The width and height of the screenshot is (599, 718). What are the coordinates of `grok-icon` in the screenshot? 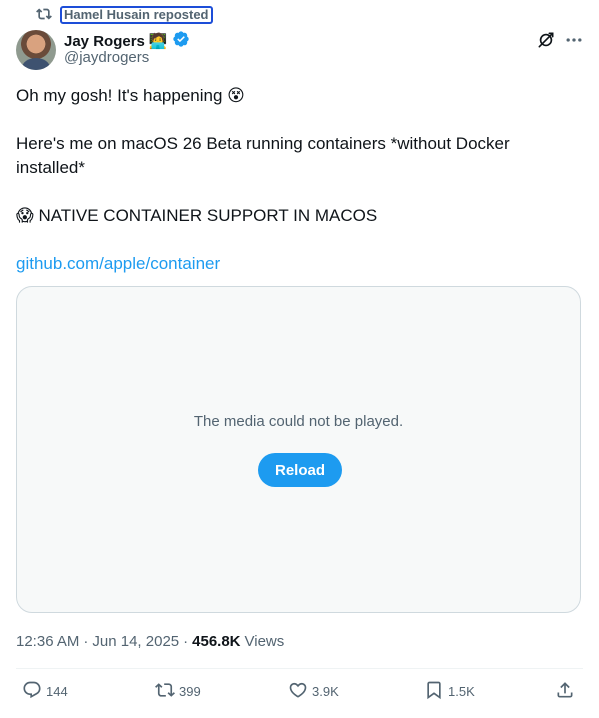 It's located at (546, 40).